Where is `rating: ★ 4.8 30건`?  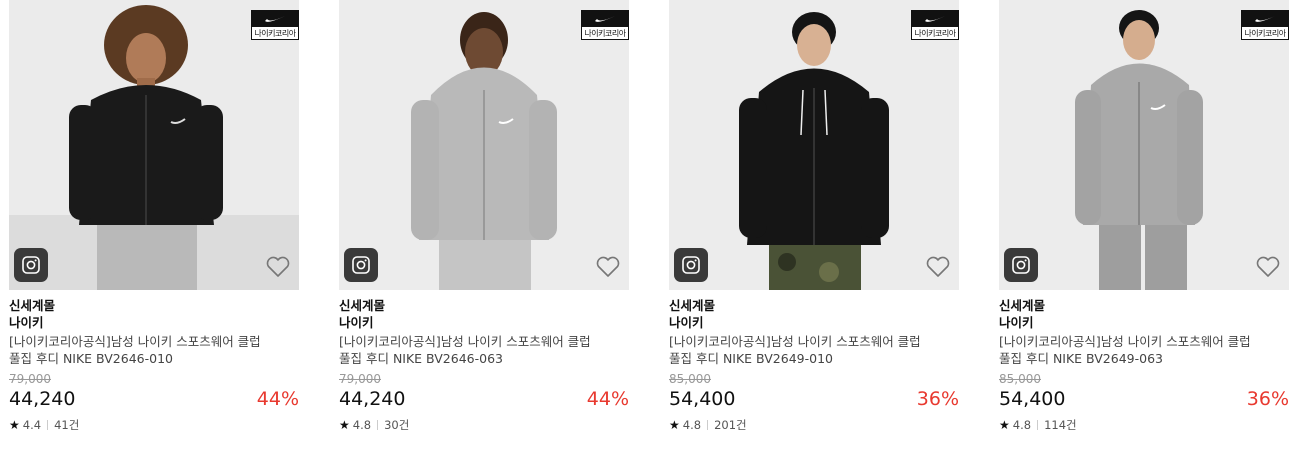 rating: ★ 4.8 30건 is located at coordinates (484, 425).